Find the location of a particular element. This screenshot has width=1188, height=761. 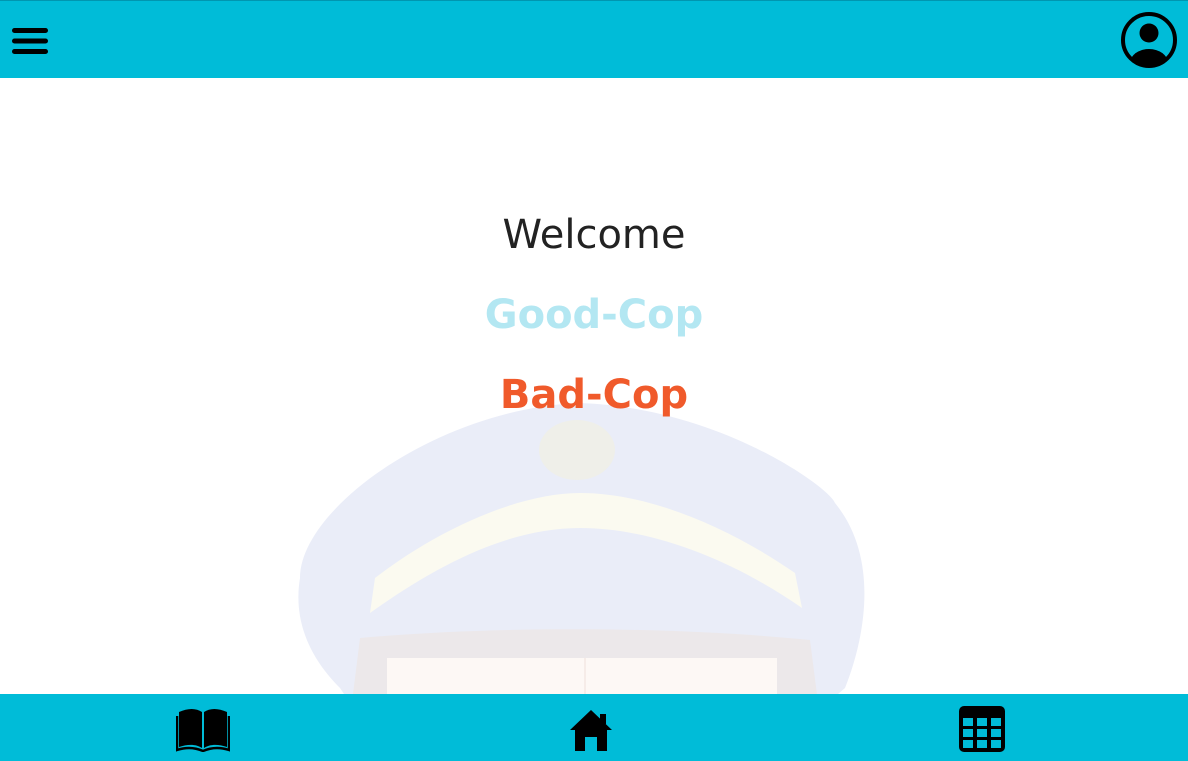

nav-book-button is located at coordinates (203, 729).